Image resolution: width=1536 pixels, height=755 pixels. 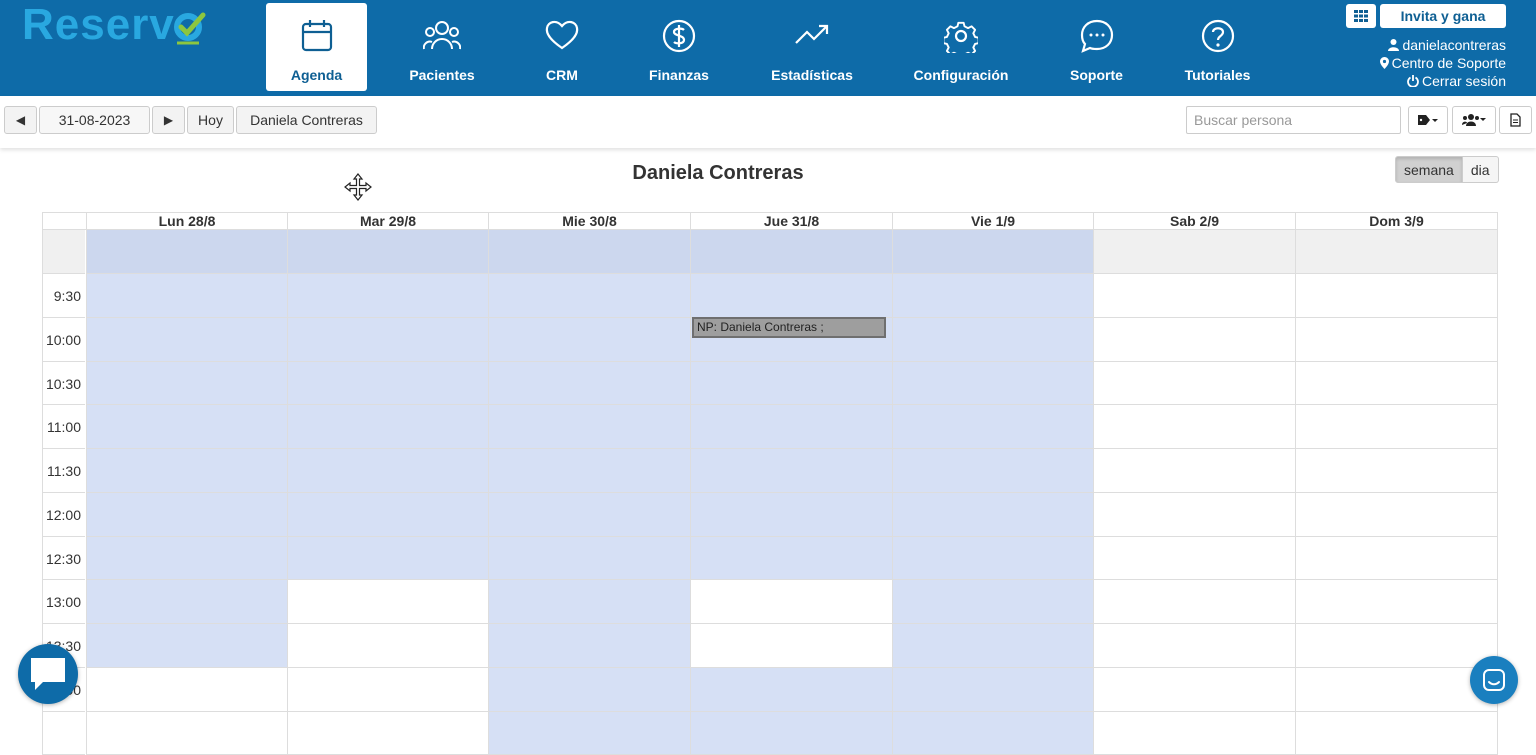 What do you see at coordinates (1096, 47) in the screenshot?
I see `nav-soporte: Soporte` at bounding box center [1096, 47].